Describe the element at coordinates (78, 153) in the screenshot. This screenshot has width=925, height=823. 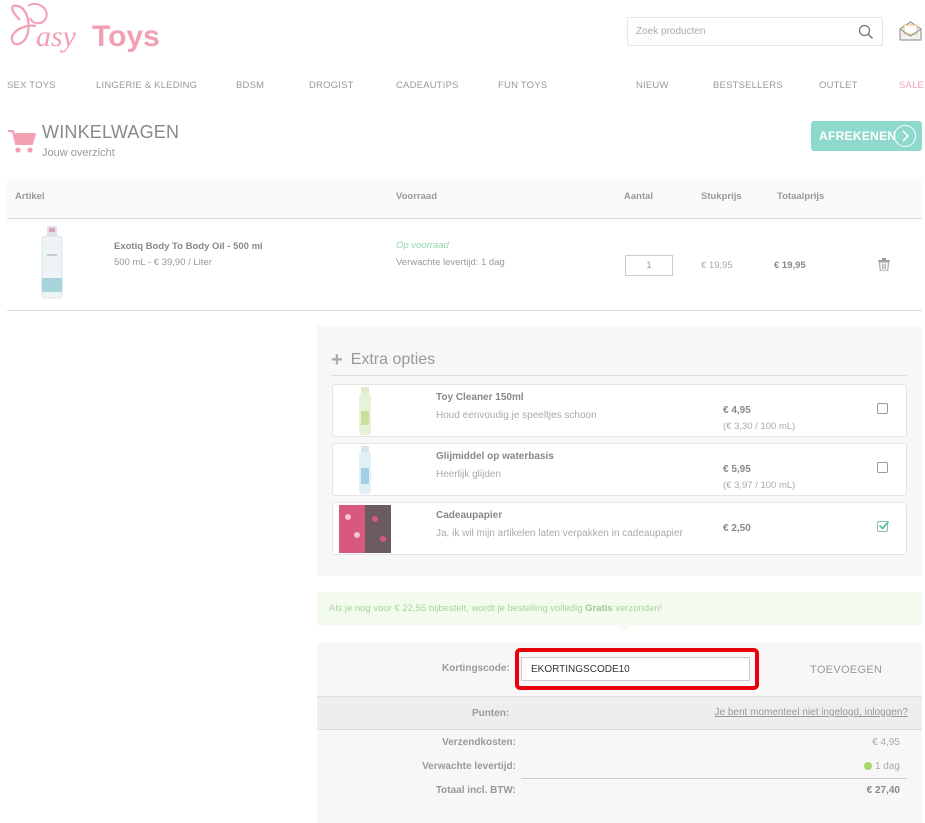
I see `page-subtitle: Jouw overzicht` at that location.